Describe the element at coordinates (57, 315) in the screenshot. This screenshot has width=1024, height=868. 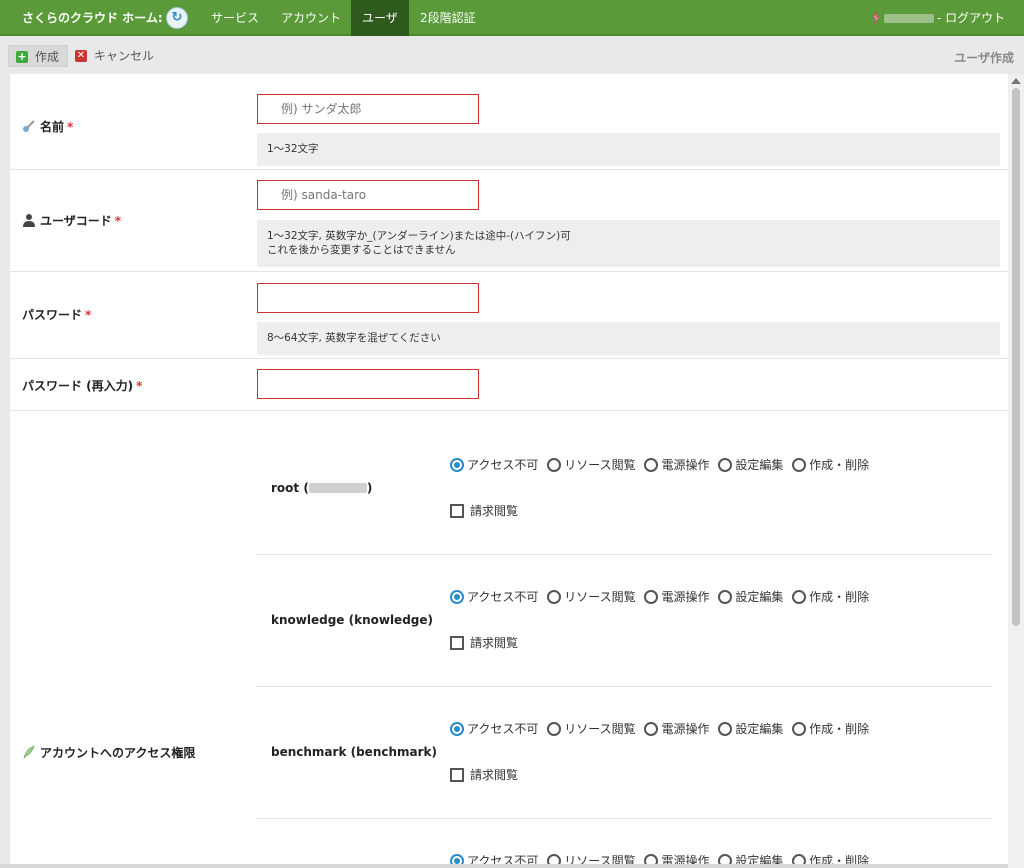
I see `password-label: パスワード *` at that location.